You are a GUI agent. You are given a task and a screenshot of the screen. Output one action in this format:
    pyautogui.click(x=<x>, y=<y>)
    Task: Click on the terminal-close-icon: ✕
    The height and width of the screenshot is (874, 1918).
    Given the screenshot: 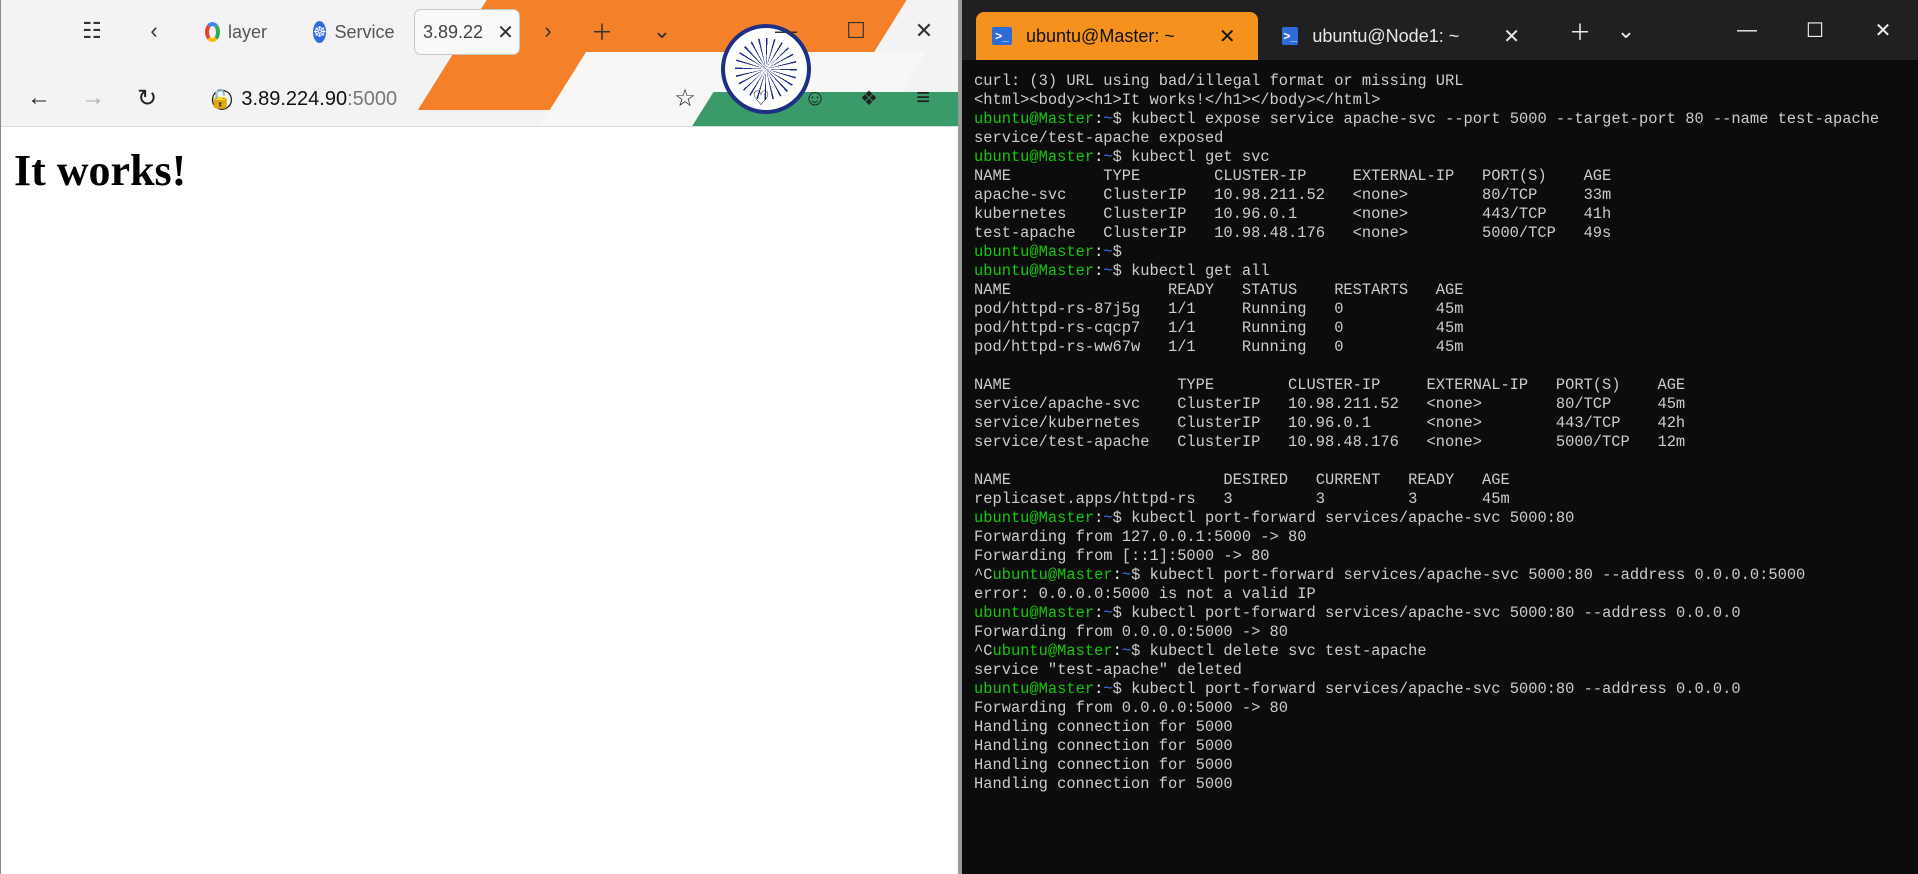 What is the action you would take?
    pyautogui.click(x=1883, y=30)
    